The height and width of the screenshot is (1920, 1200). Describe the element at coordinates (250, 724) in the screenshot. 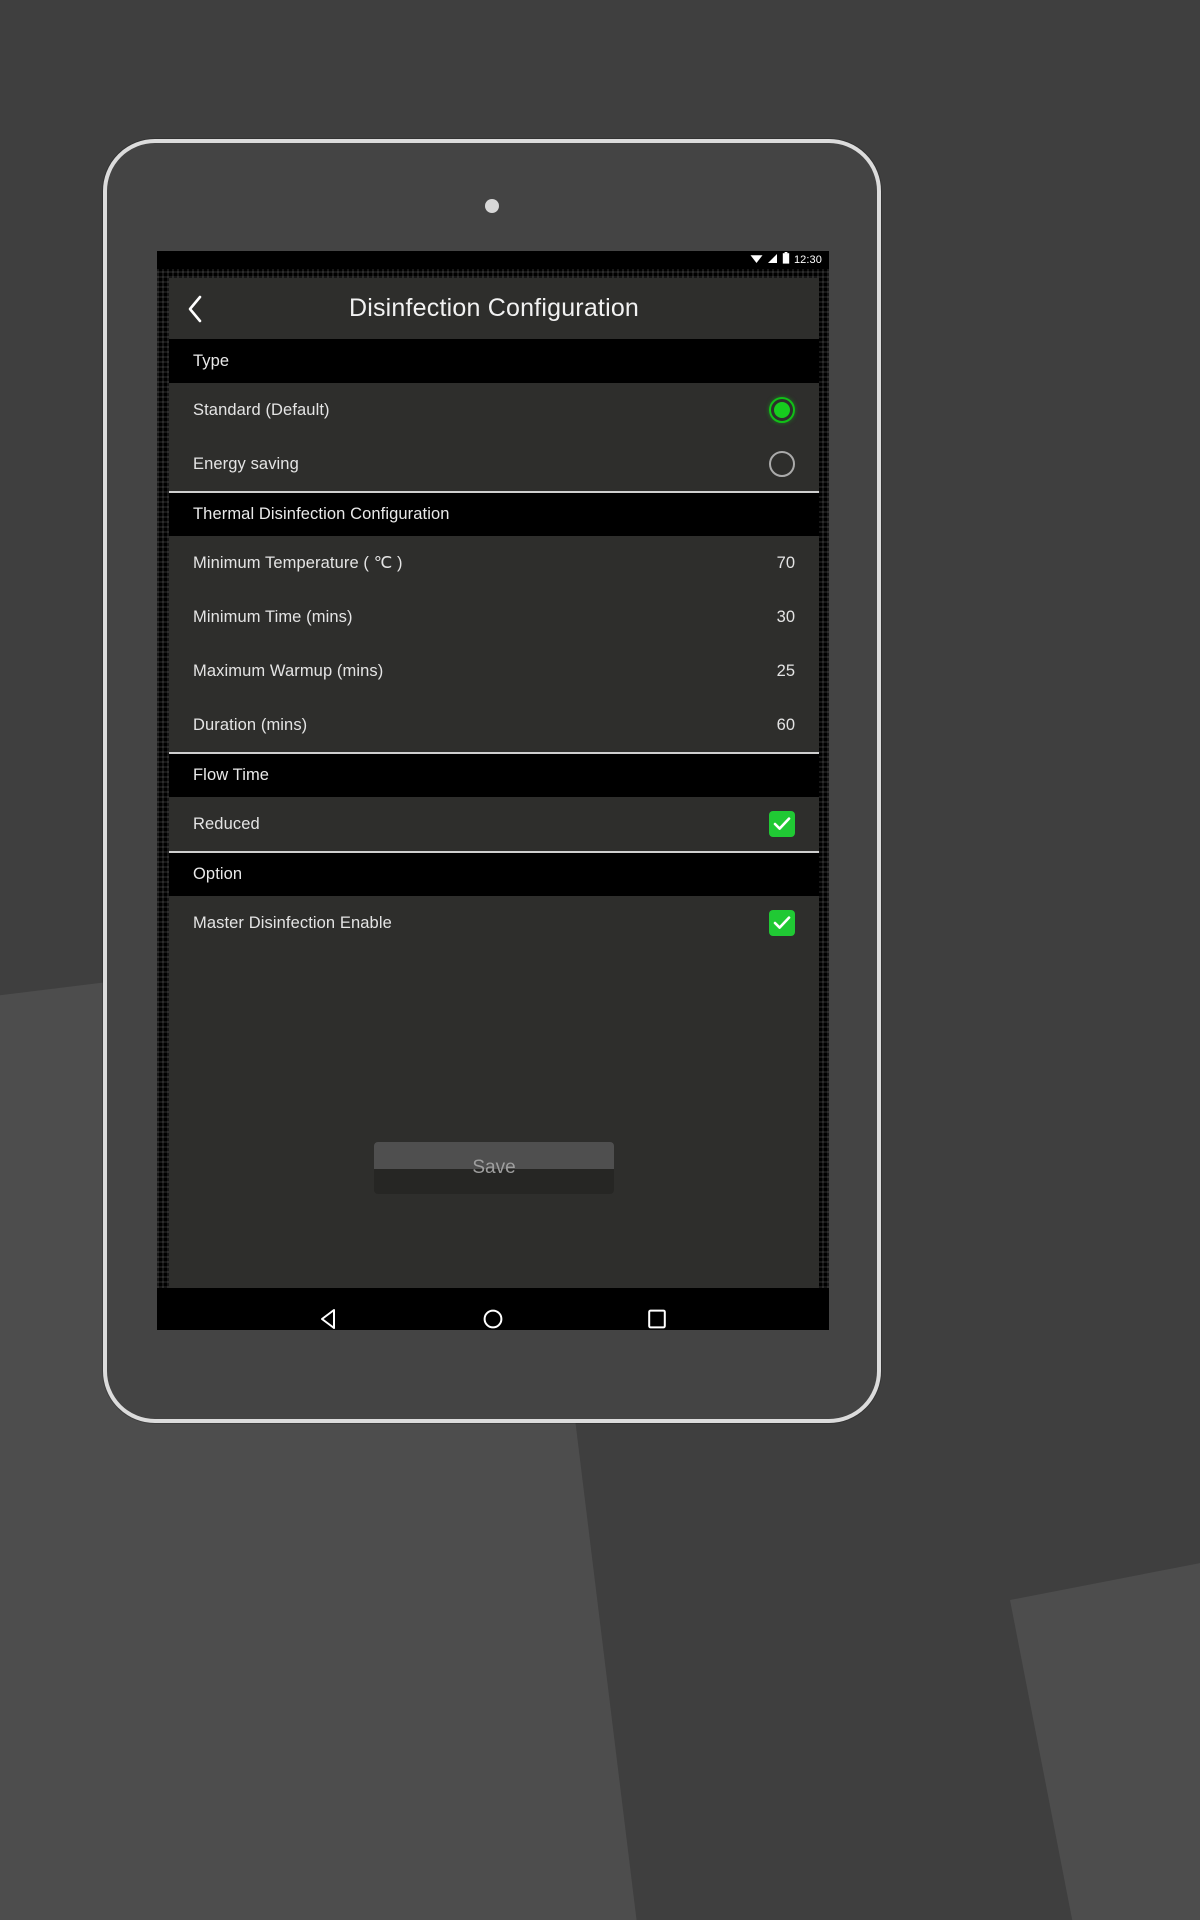

I see `row-label: Duration (mins)` at that location.